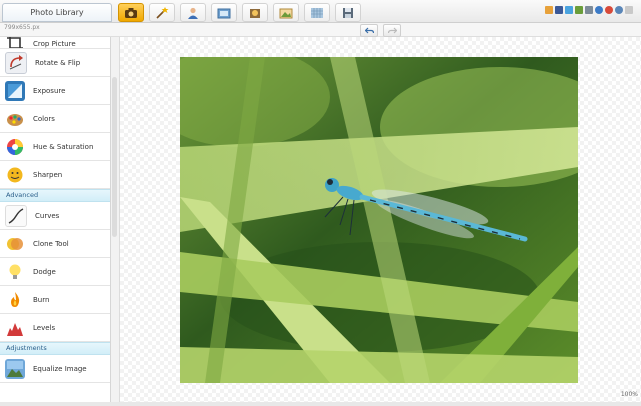 The width and height of the screenshot is (641, 406). Describe the element at coordinates (16, 215) in the screenshot. I see `curves-icon` at that location.